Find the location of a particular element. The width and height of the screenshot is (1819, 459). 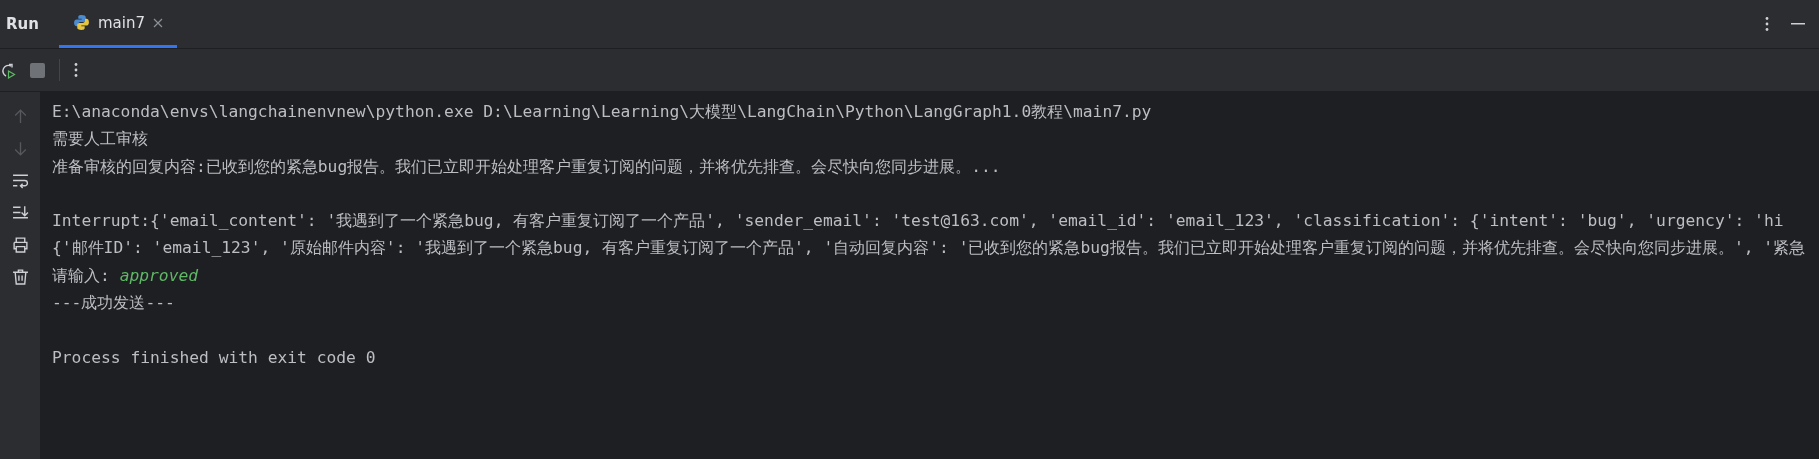

console-line: Process finished with exit code 0 is located at coordinates (214, 357).